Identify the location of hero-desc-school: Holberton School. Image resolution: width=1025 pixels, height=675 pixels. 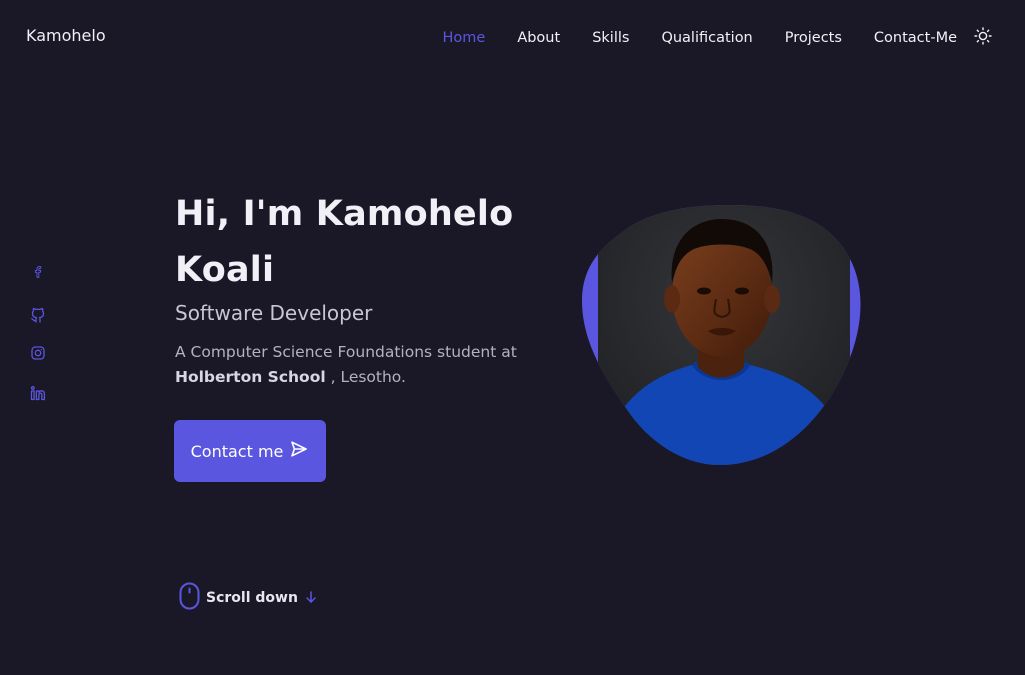
(250, 377).